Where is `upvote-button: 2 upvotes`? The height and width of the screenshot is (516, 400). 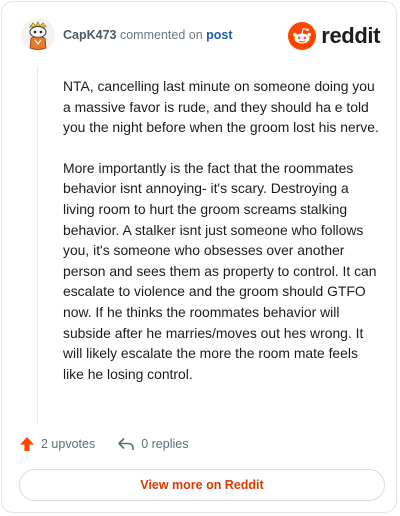
upvote-button: 2 upvotes is located at coordinates (57, 444).